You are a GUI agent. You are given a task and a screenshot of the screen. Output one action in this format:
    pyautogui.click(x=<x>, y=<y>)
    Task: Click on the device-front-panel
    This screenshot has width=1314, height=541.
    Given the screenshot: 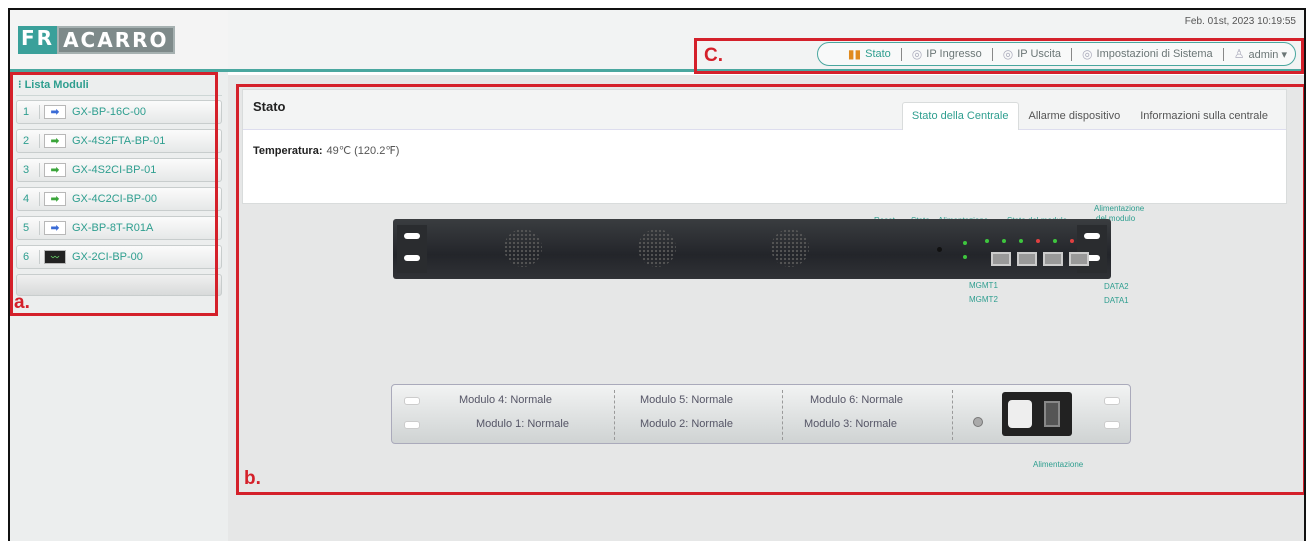 What is the action you would take?
    pyautogui.click(x=752, y=249)
    